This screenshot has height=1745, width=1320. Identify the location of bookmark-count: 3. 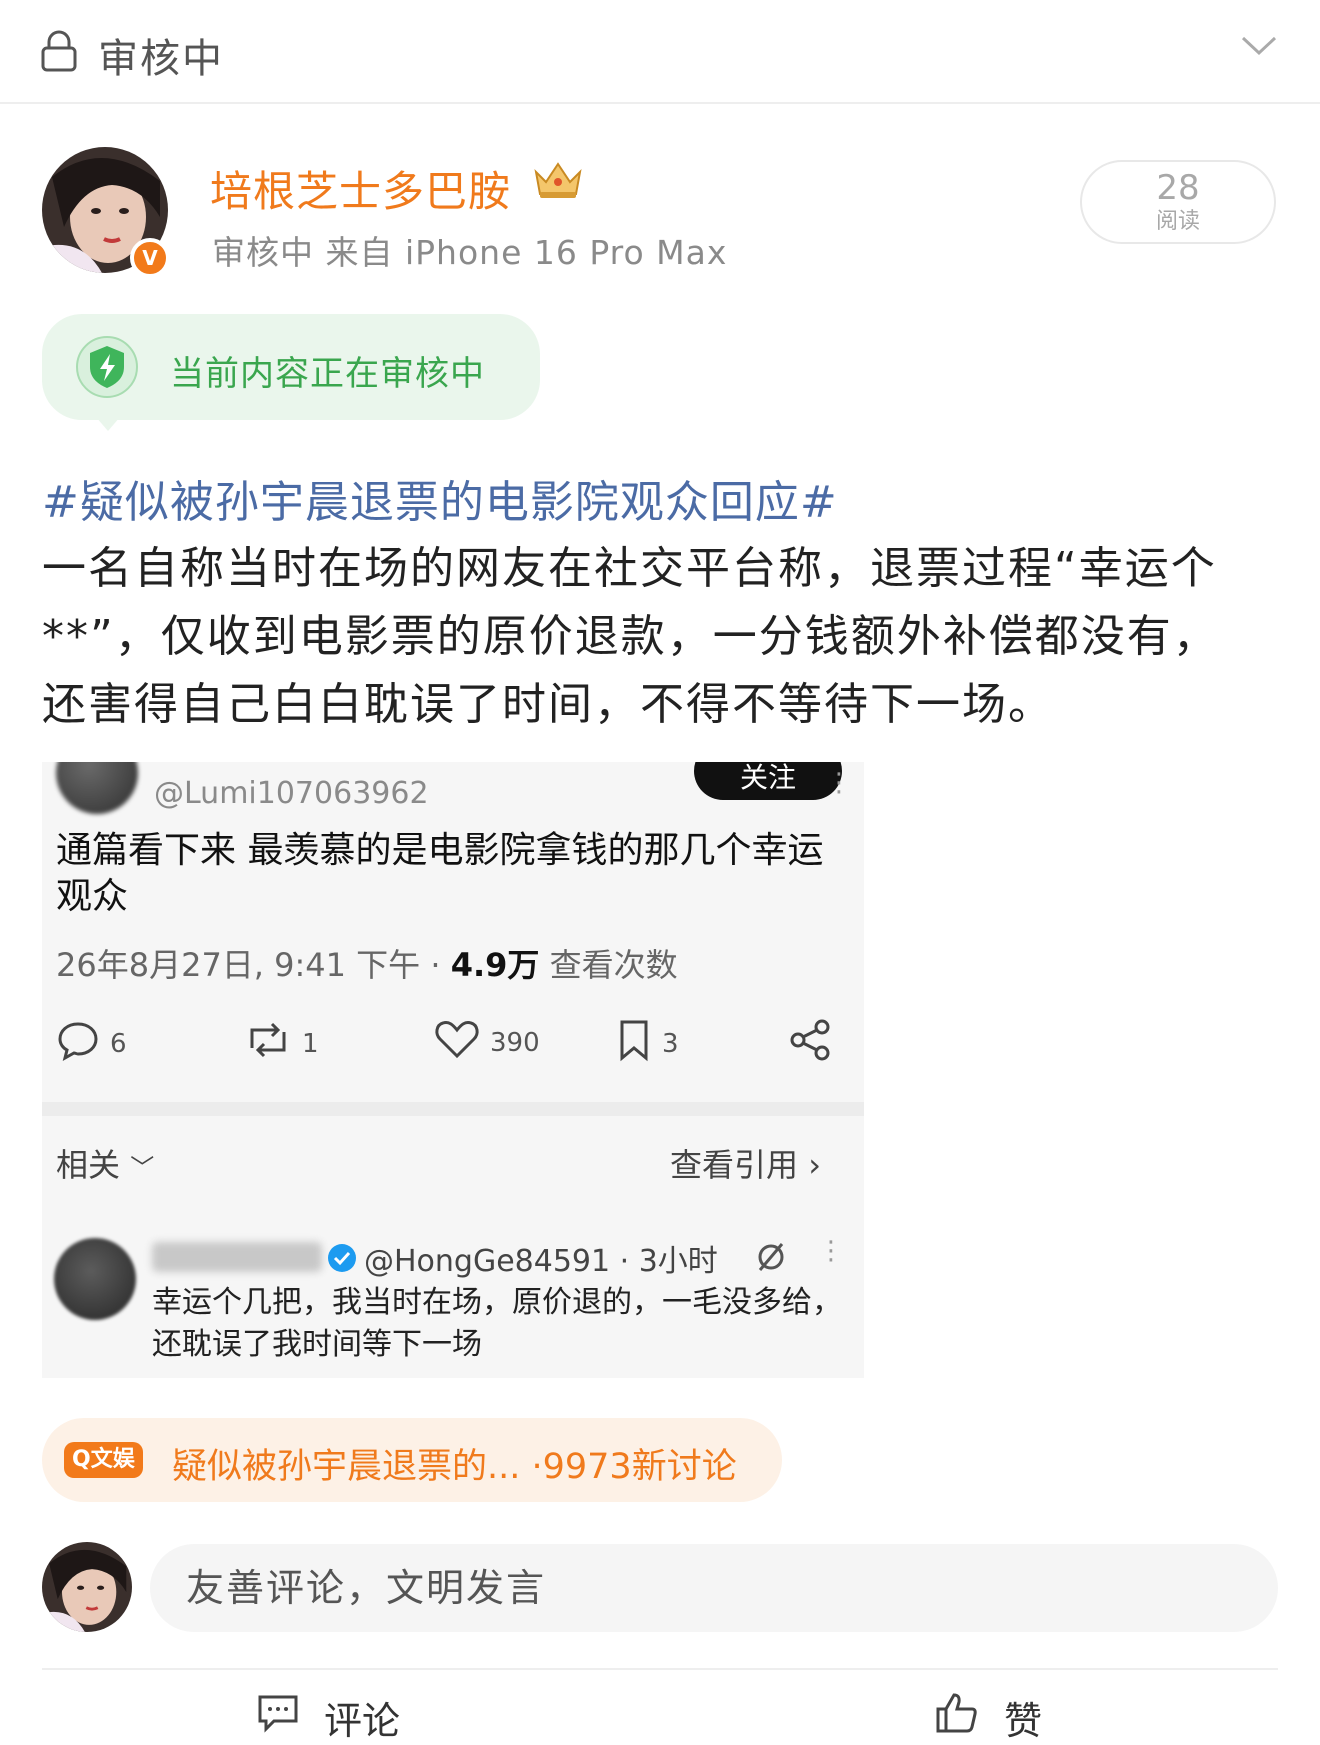
(670, 1043).